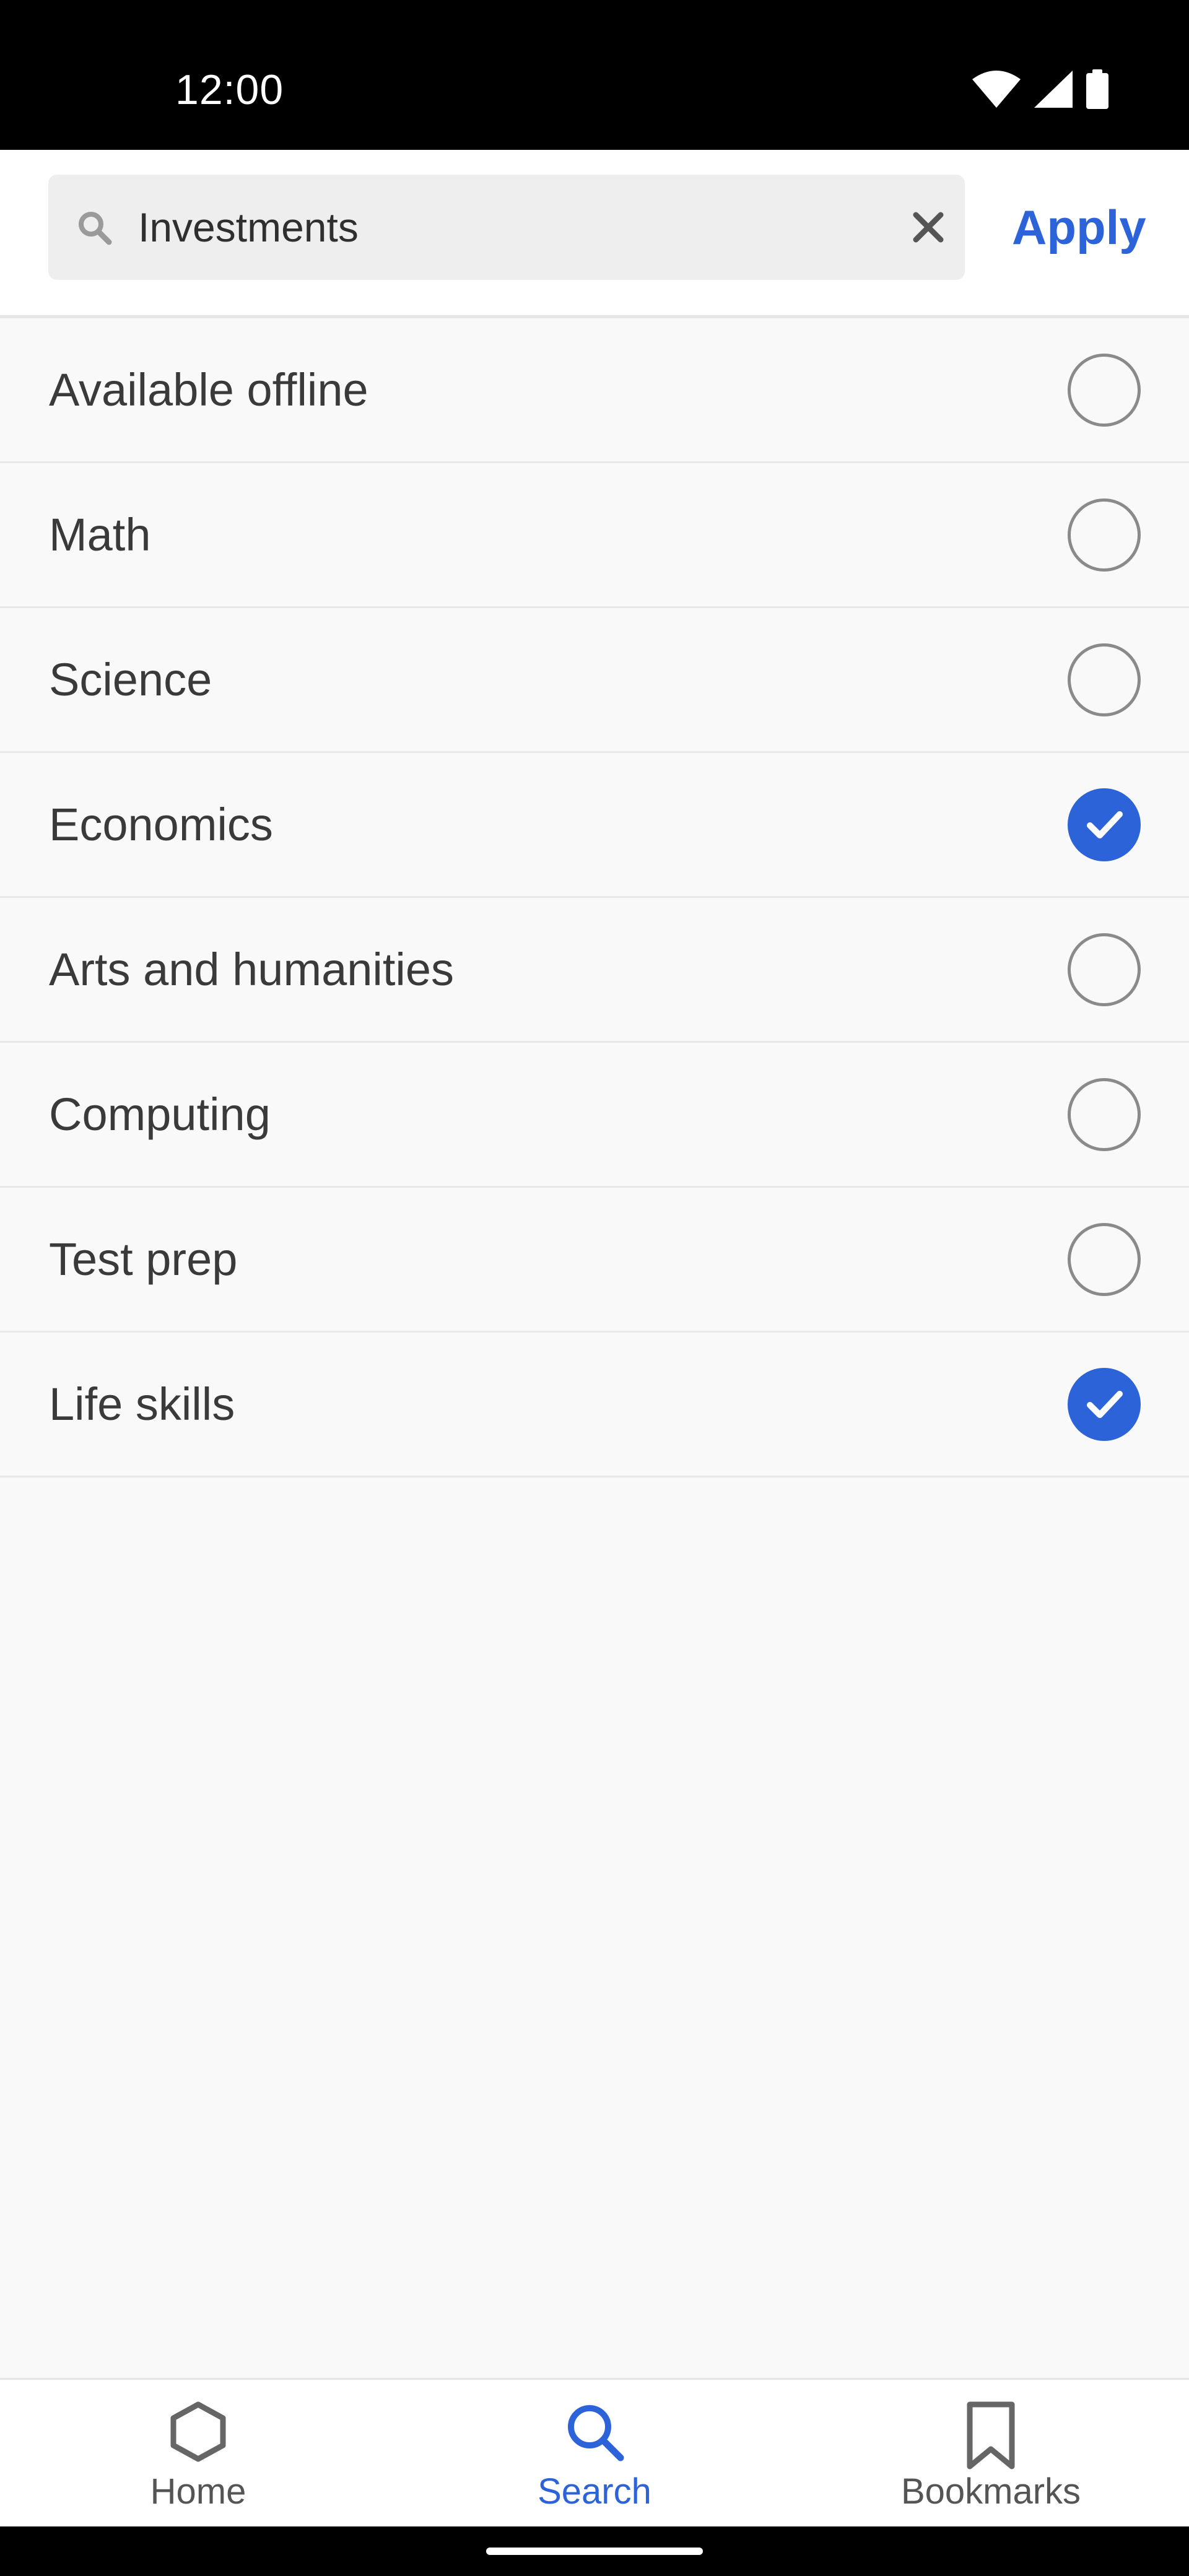 This screenshot has width=1189, height=2576. Describe the element at coordinates (198, 2431) in the screenshot. I see `hexagon-icon` at that location.